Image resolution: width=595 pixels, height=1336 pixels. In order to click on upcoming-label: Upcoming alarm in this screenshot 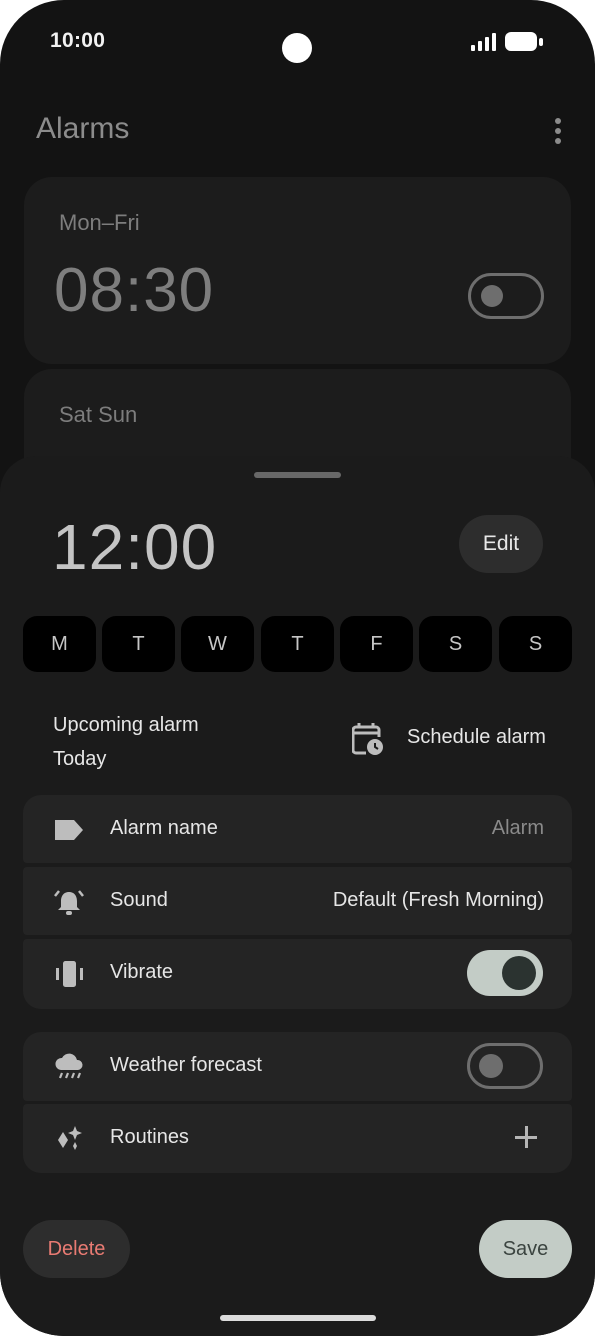, I will do `click(126, 725)`.